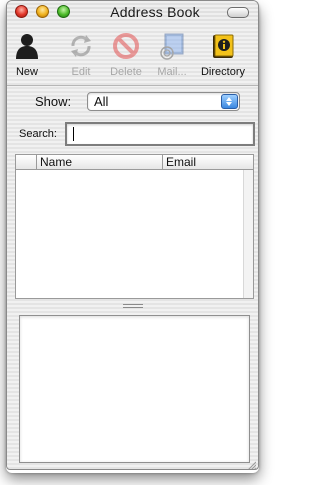 The height and width of the screenshot is (485, 320). I want to click on toolbar: New Edit Delete Mail... Directory, so click(132, 55).